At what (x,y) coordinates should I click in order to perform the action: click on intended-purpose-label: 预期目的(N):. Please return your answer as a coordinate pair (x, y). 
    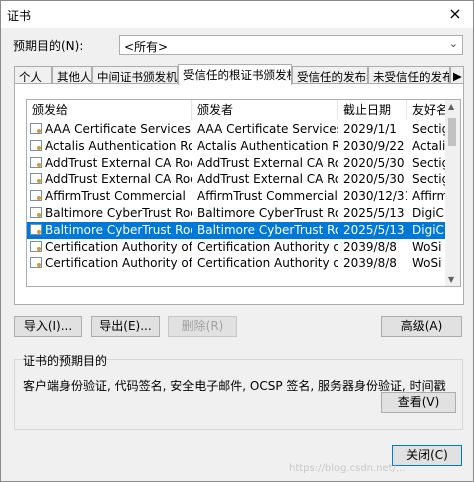
    Looking at the image, I should click on (48, 46).